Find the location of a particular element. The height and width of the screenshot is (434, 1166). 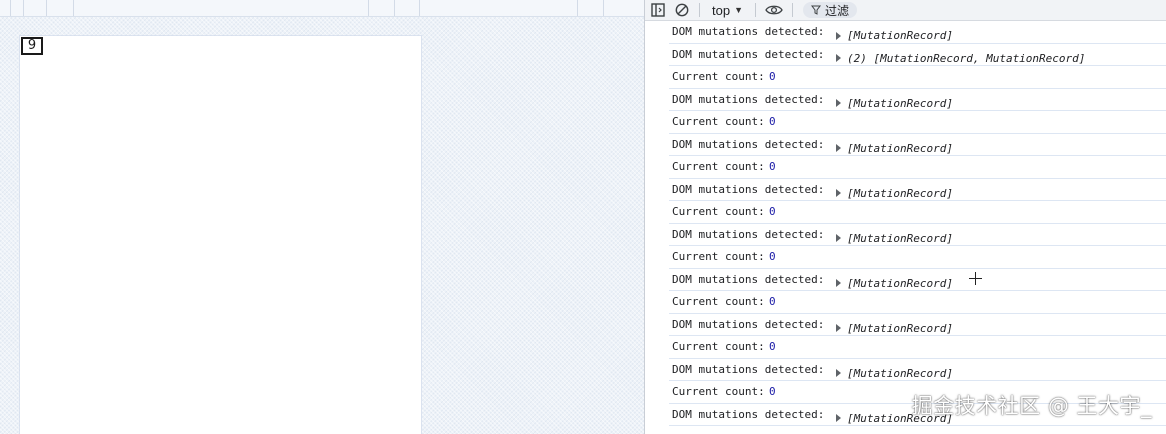

filter-label: 过滤 is located at coordinates (837, 10).